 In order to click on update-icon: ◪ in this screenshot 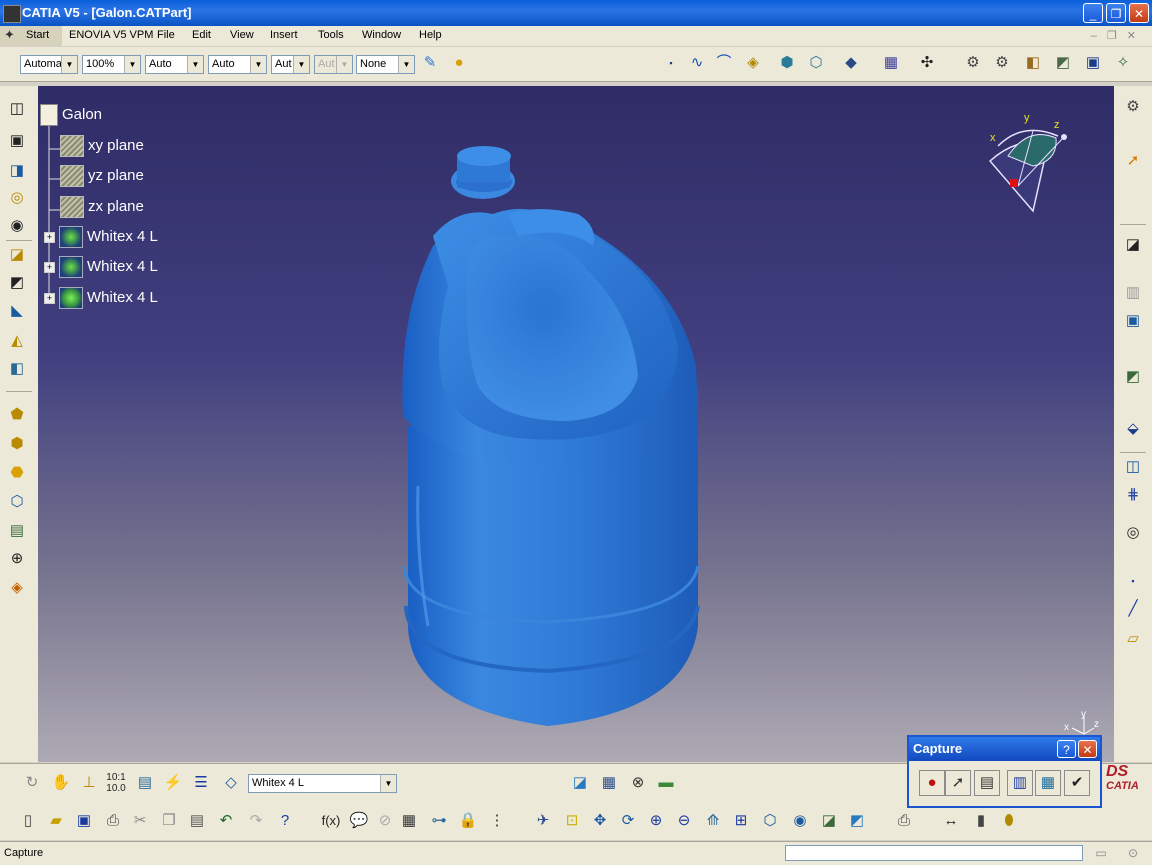, I will do `click(1133, 245)`.